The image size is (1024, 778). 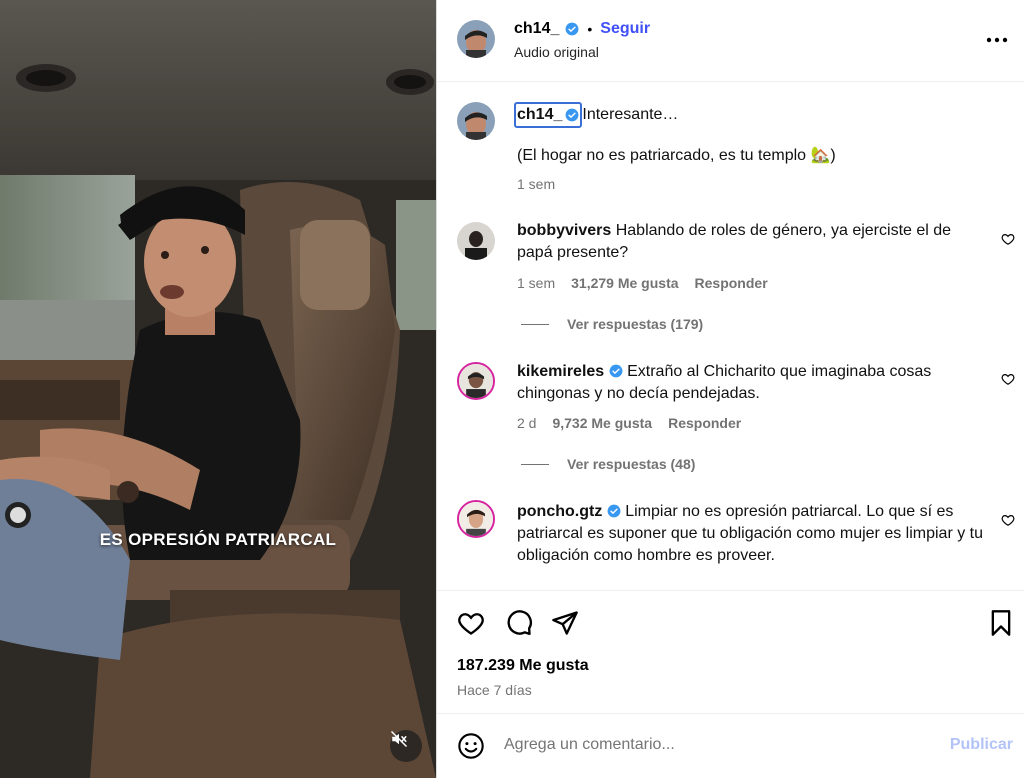 I want to click on caption-meta: 1 sem, so click(x=536, y=184).